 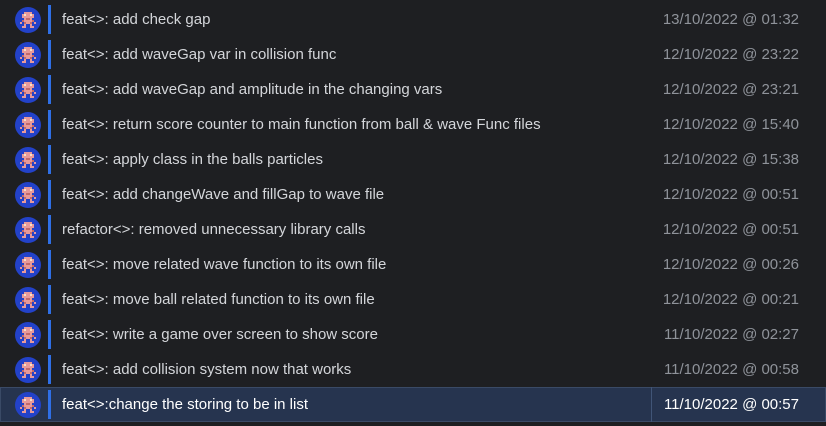 I want to click on commit-date: 12/10/2022 @ 23:21, so click(x=730, y=89).